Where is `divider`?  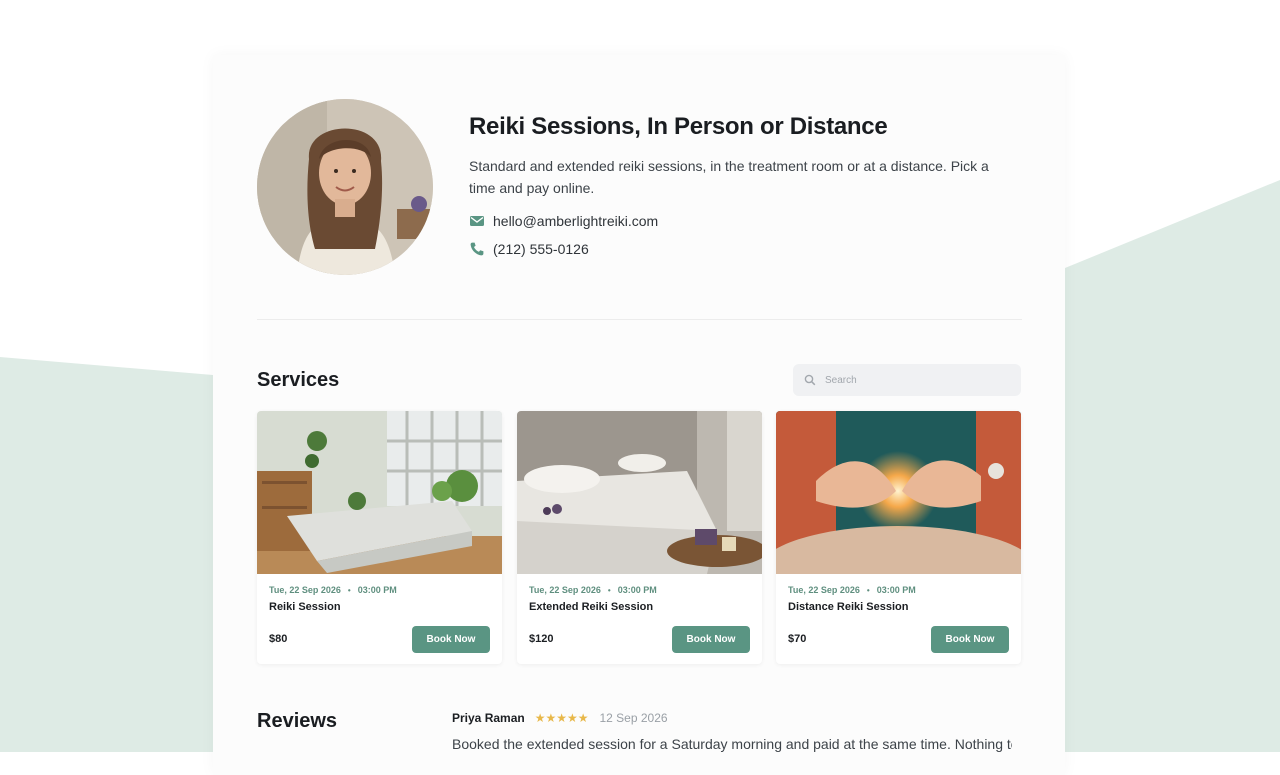
divider is located at coordinates (639, 319).